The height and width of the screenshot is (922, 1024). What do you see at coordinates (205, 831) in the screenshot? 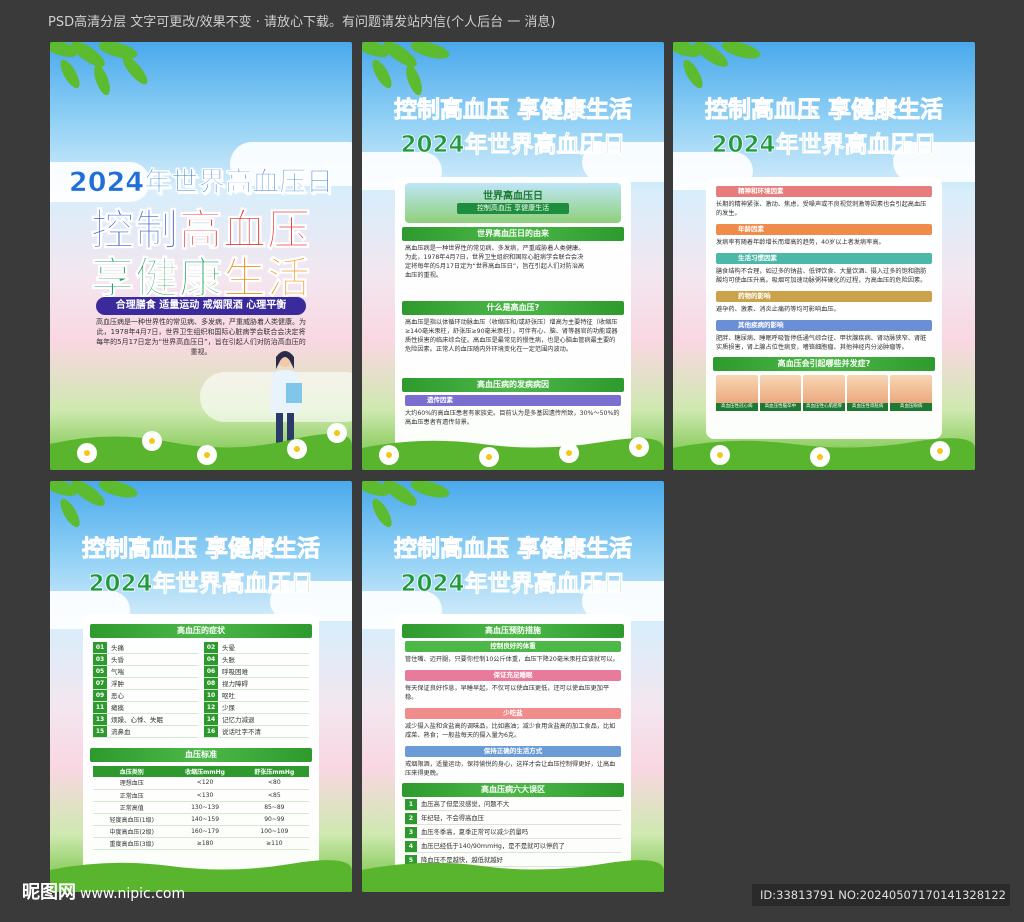
I see `bp-cell: 160~179` at bounding box center [205, 831].